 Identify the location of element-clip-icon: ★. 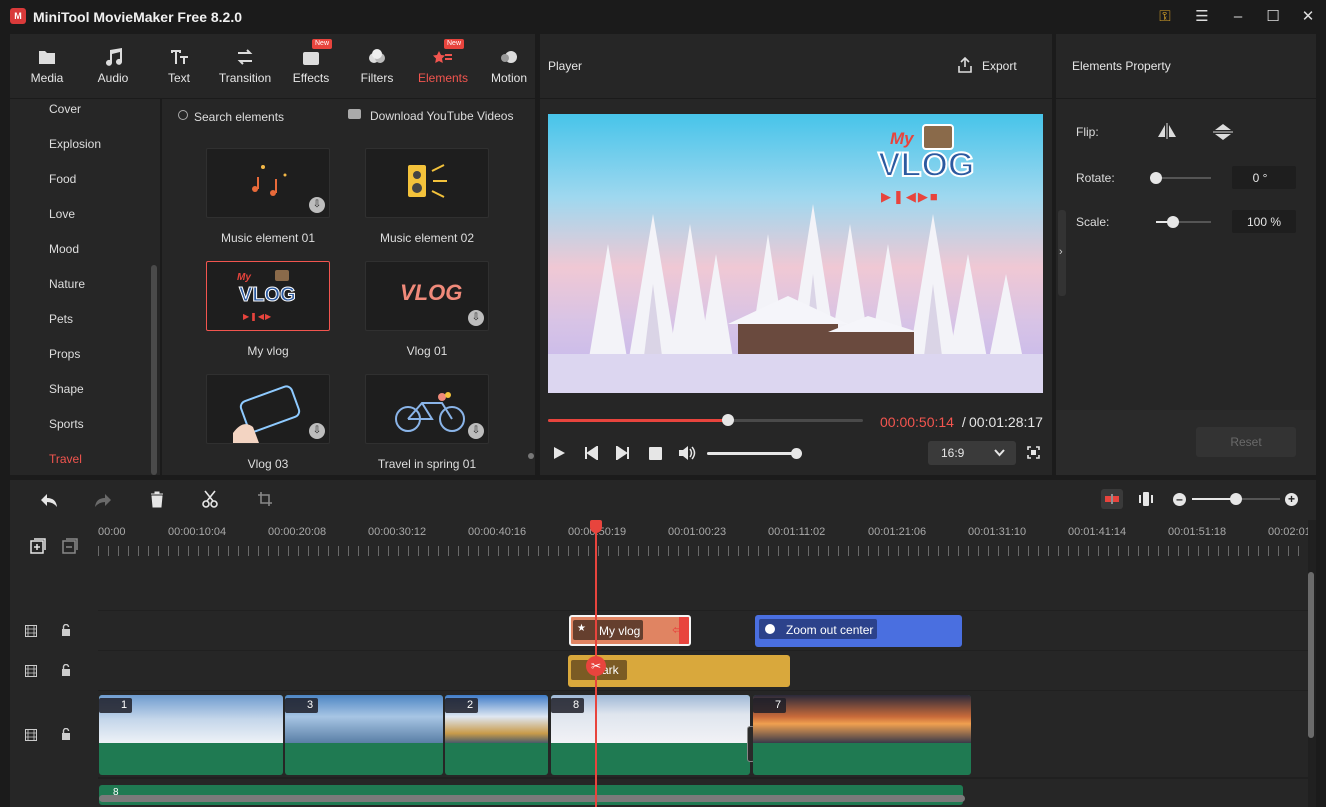
(581, 628).